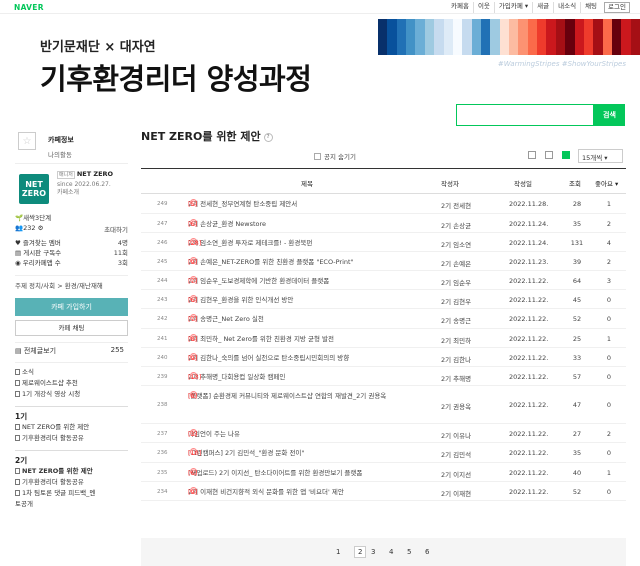 This screenshot has height=566, width=640. What do you see at coordinates (71, 427) in the screenshot?
I see `board-item-gen1-proposal: NET ZERO를 위한 제안` at bounding box center [71, 427].